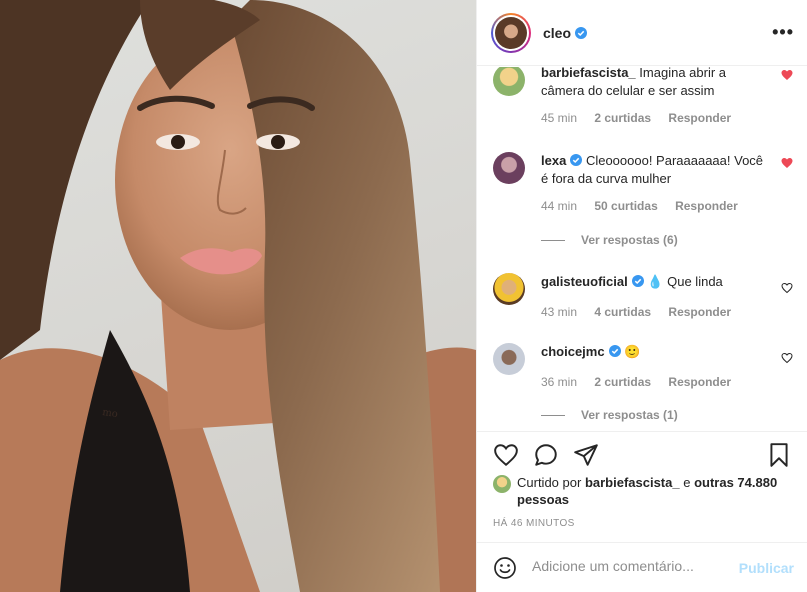  What do you see at coordinates (588, 73) in the screenshot?
I see `commenter-username: barbiefascista_` at bounding box center [588, 73].